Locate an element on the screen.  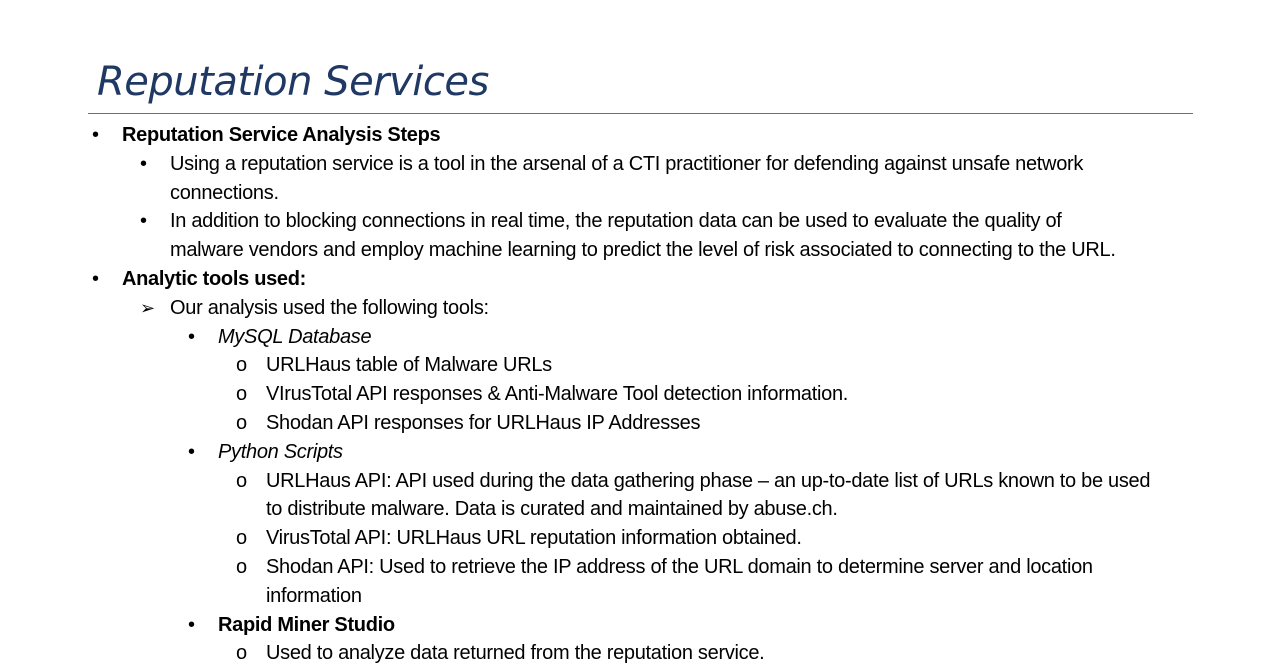
section-heading-text: Analytic tools used: is located at coordinates (214, 278).